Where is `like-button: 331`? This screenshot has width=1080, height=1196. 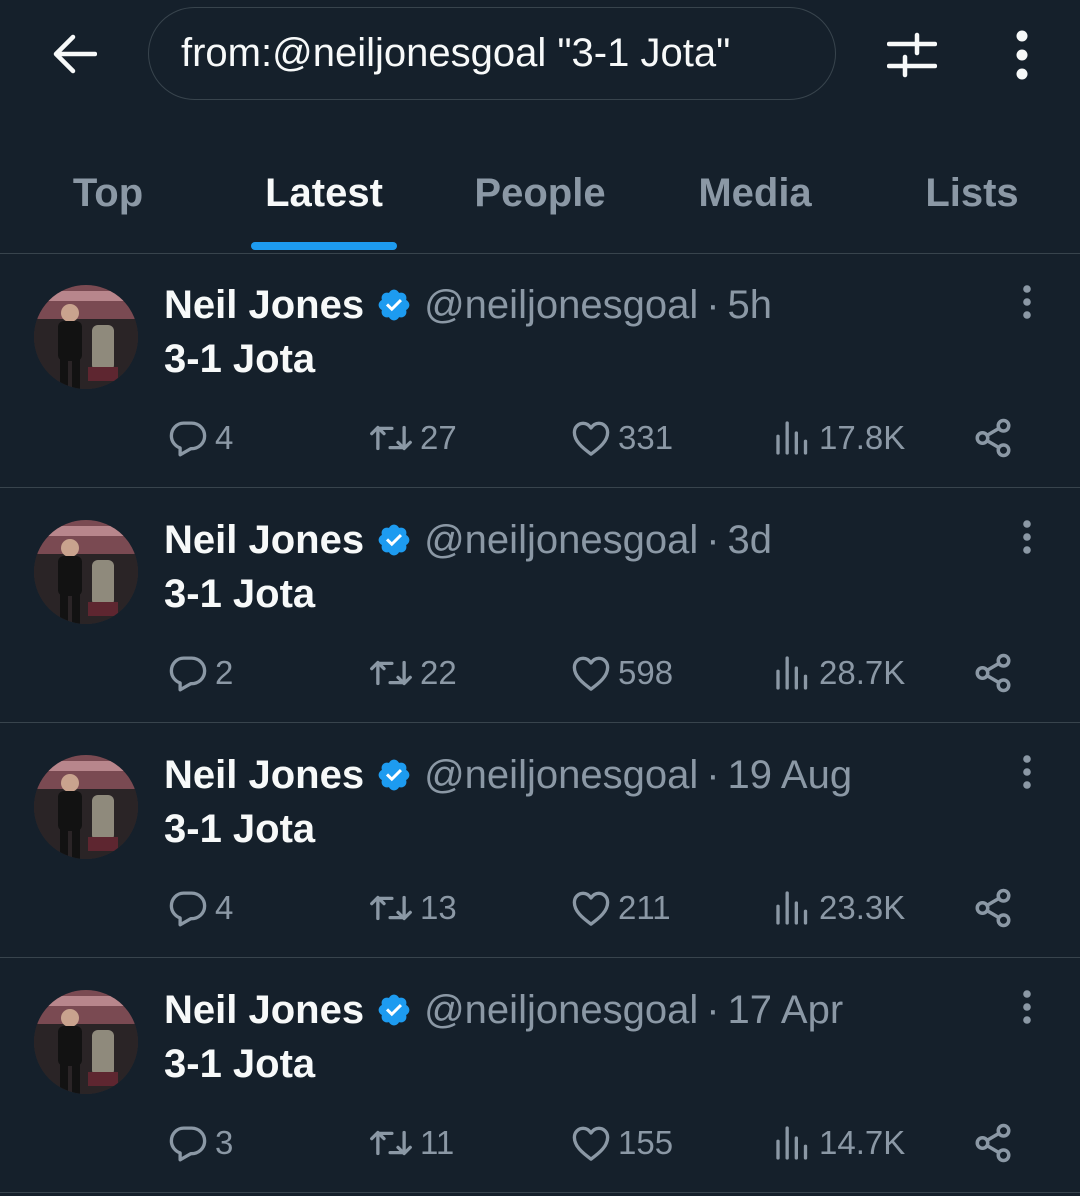
like-button: 331 is located at coordinates (621, 438).